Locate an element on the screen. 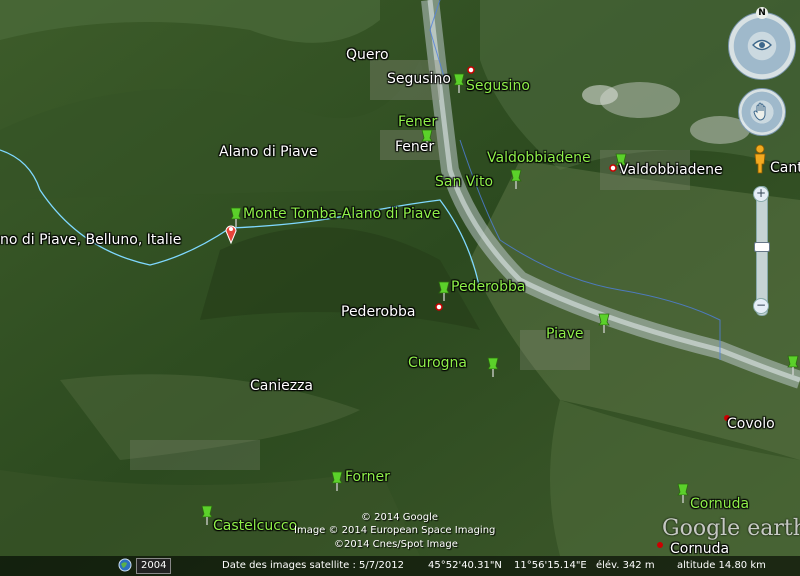  pushpin-label-forner: Forner is located at coordinates (367, 477).